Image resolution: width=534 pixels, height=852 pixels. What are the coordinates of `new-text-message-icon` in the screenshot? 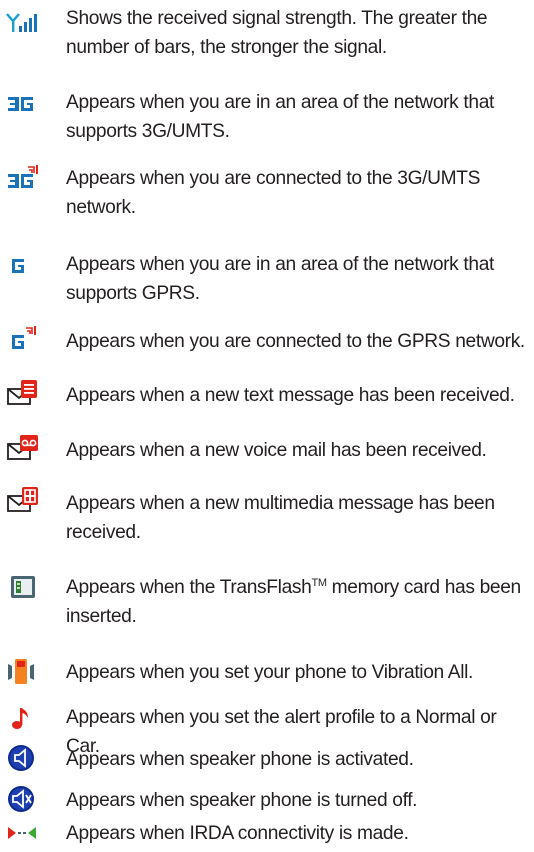 It's located at (23, 393).